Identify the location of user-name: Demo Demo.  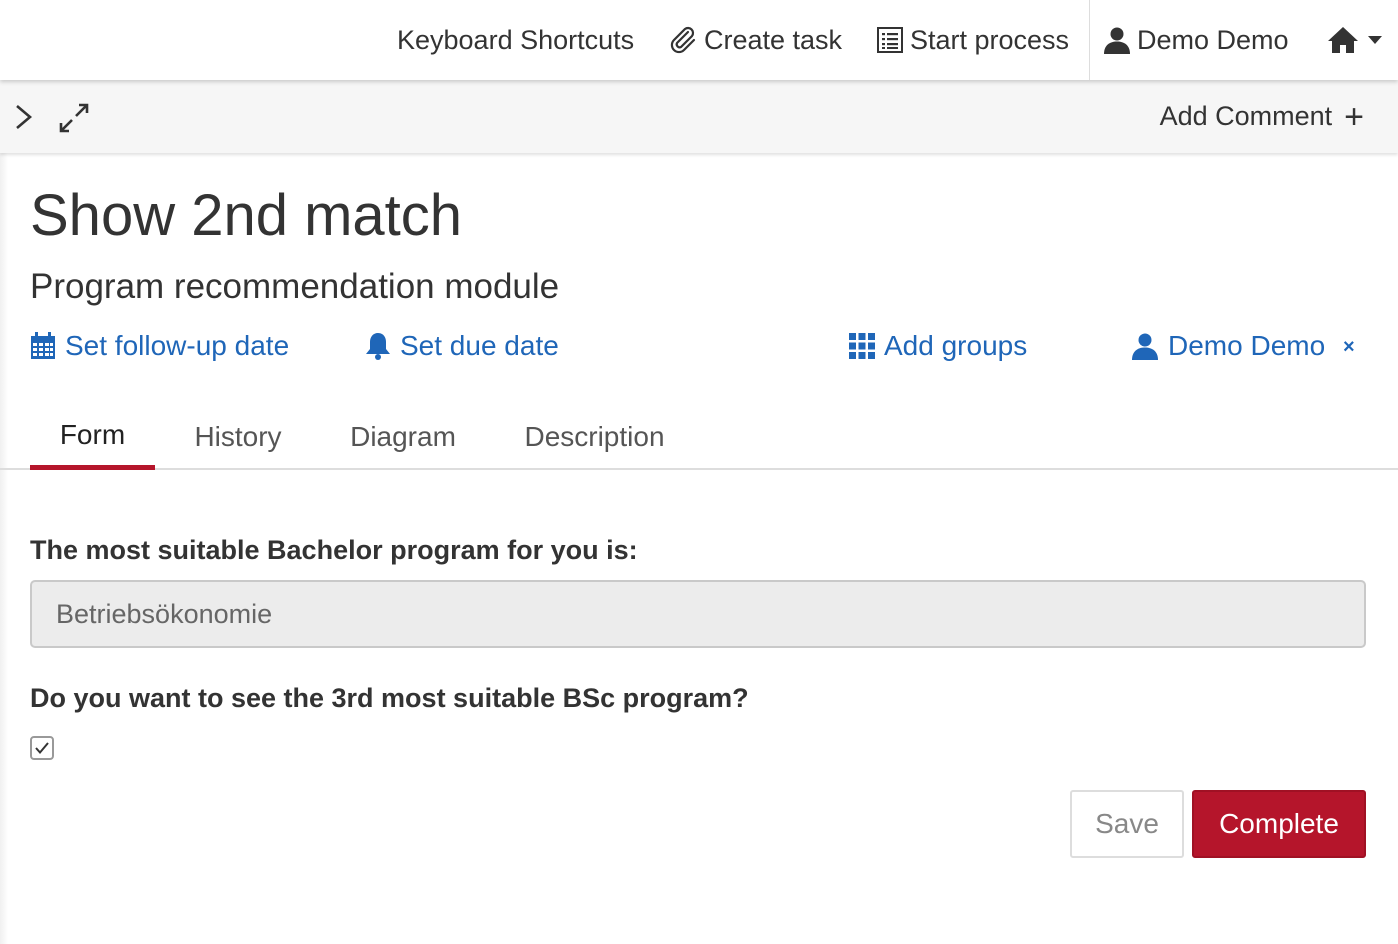
(1213, 39).